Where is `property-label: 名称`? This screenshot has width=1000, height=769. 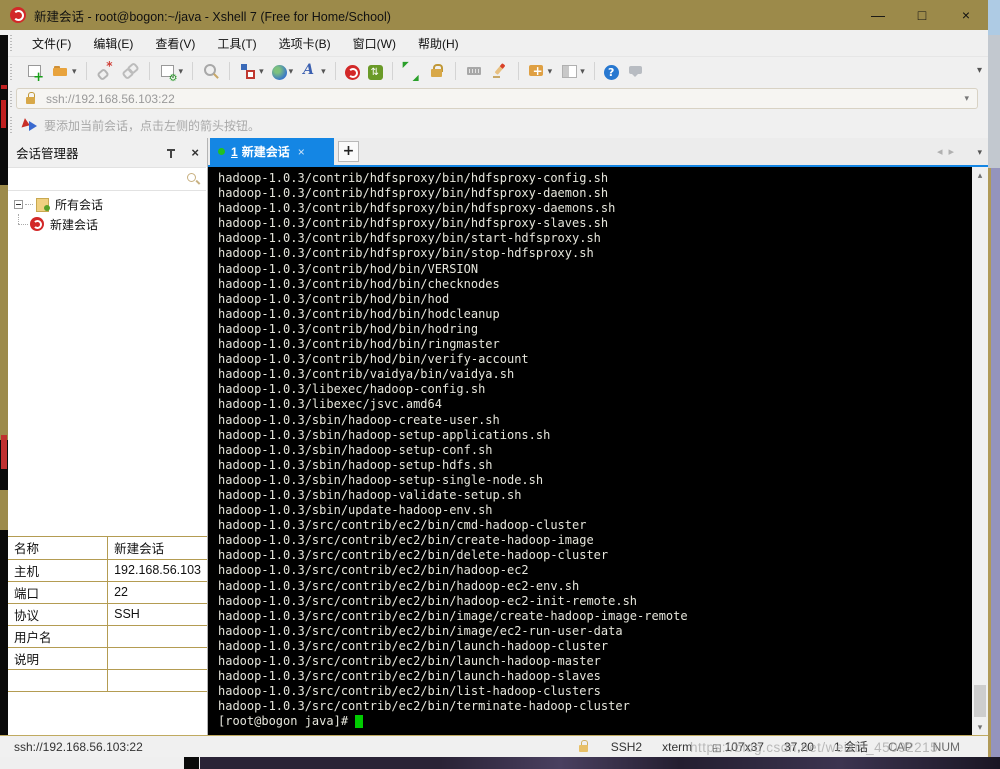
property-label: 名称 is located at coordinates (58, 548).